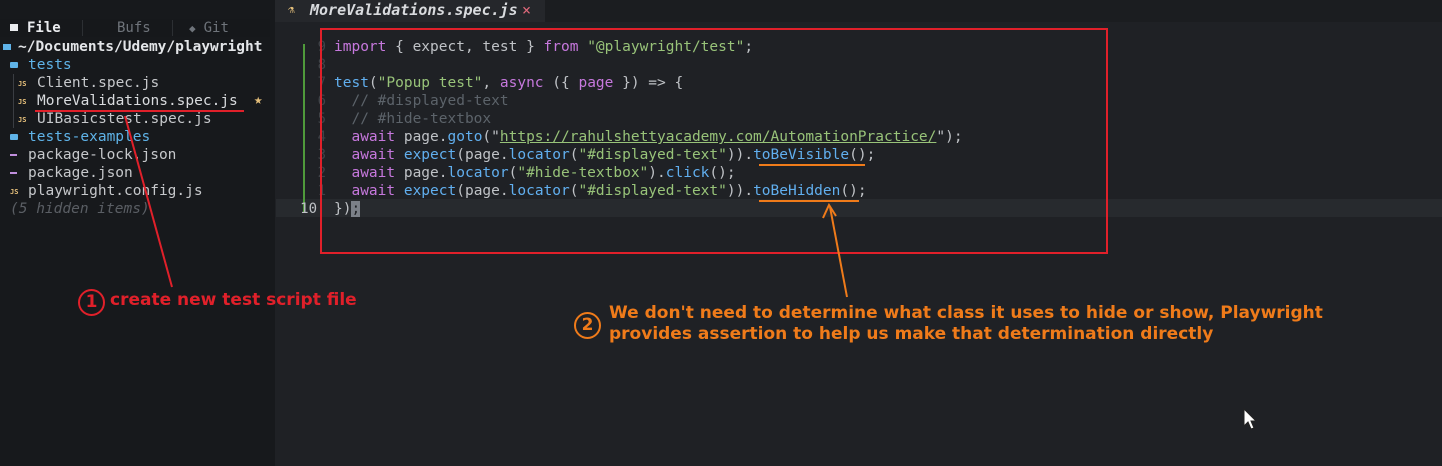 Image resolution: width=1442 pixels, height=466 pixels. What do you see at coordinates (7, 47) in the screenshot?
I see `root-folder-icon` at bounding box center [7, 47].